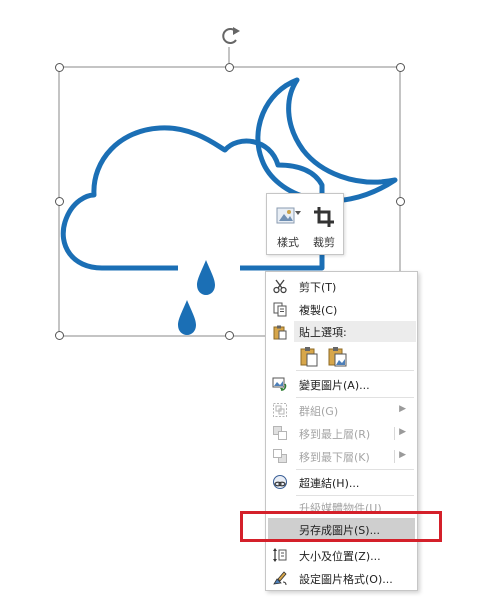 The height and width of the screenshot is (600, 481). Describe the element at coordinates (335, 434) in the screenshot. I see `menu-label-bring-to-front: 移到最上層(R)` at that location.